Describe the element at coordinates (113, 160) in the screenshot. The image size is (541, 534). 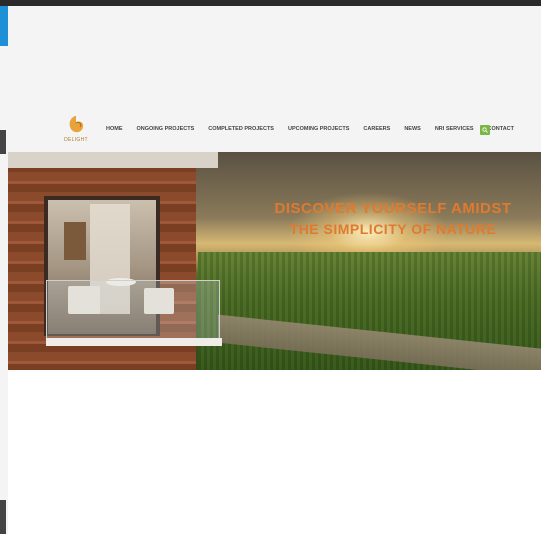
I see `building-ledge` at that location.